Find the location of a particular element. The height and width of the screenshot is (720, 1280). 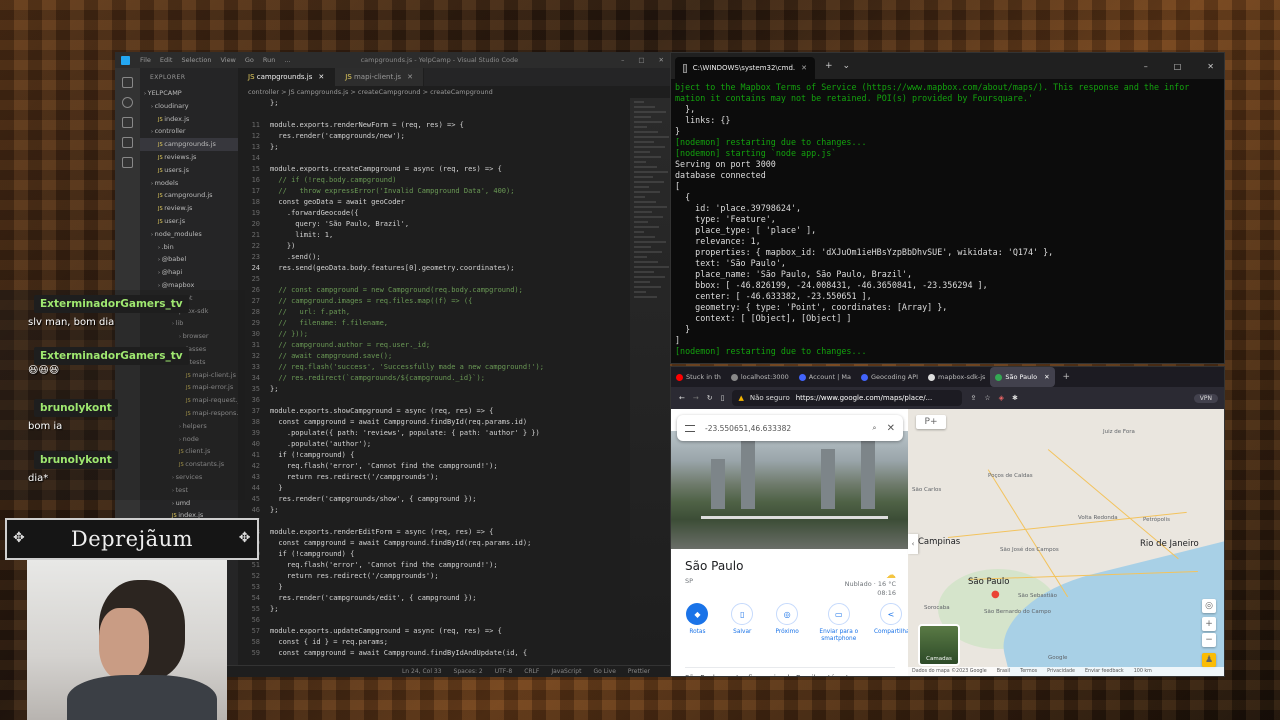

place-action-button: ▭ Enviar para o smartphone is located at coordinates (839, 623).